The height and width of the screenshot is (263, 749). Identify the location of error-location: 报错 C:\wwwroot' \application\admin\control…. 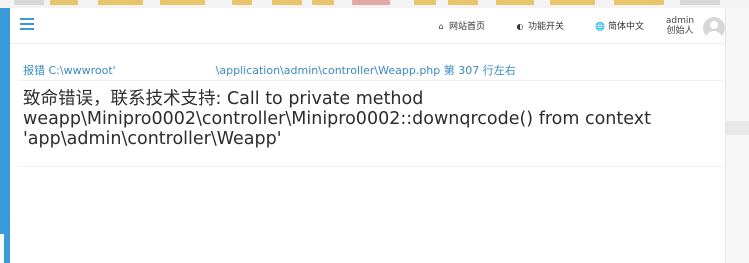
(269, 70).